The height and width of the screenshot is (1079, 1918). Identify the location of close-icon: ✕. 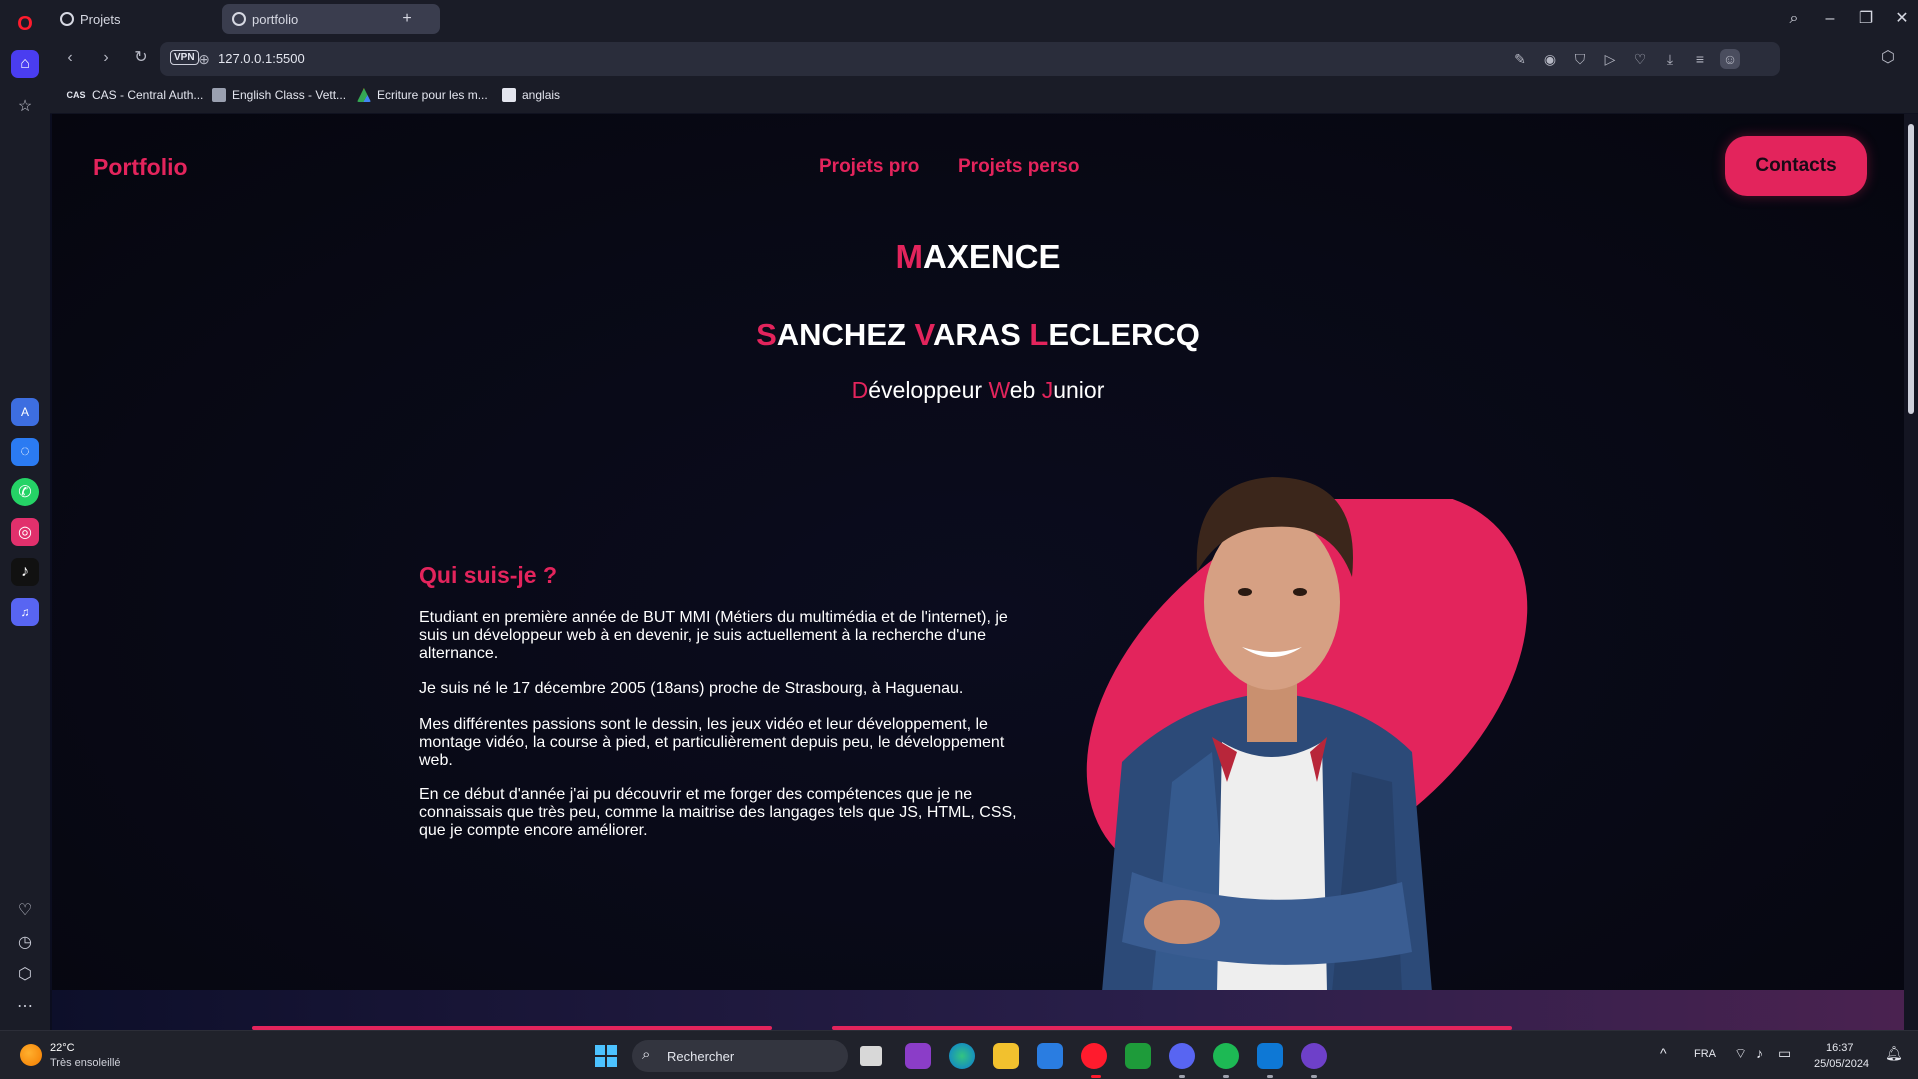
(1902, 19).